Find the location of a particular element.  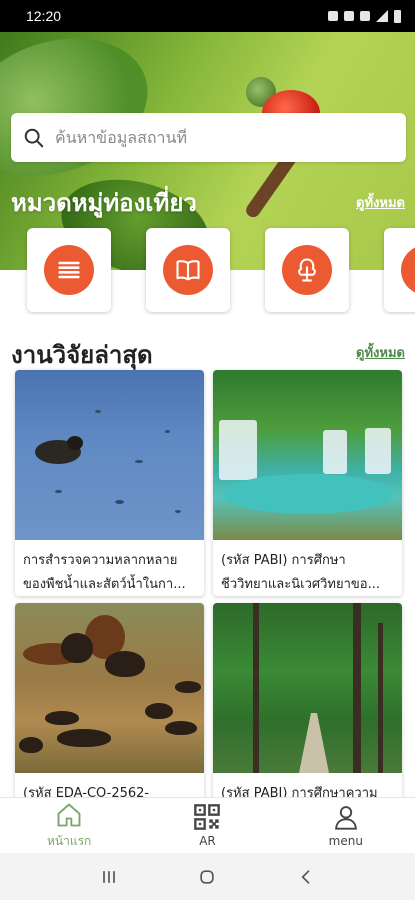

category-card-partial is located at coordinates (399, 270).